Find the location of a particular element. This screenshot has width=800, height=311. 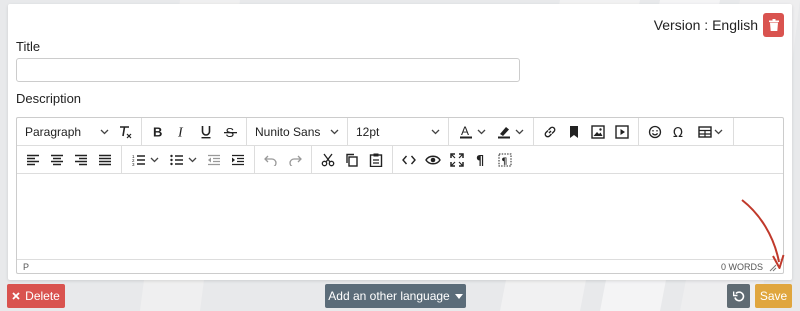

undo-icon is located at coordinates (270, 160).